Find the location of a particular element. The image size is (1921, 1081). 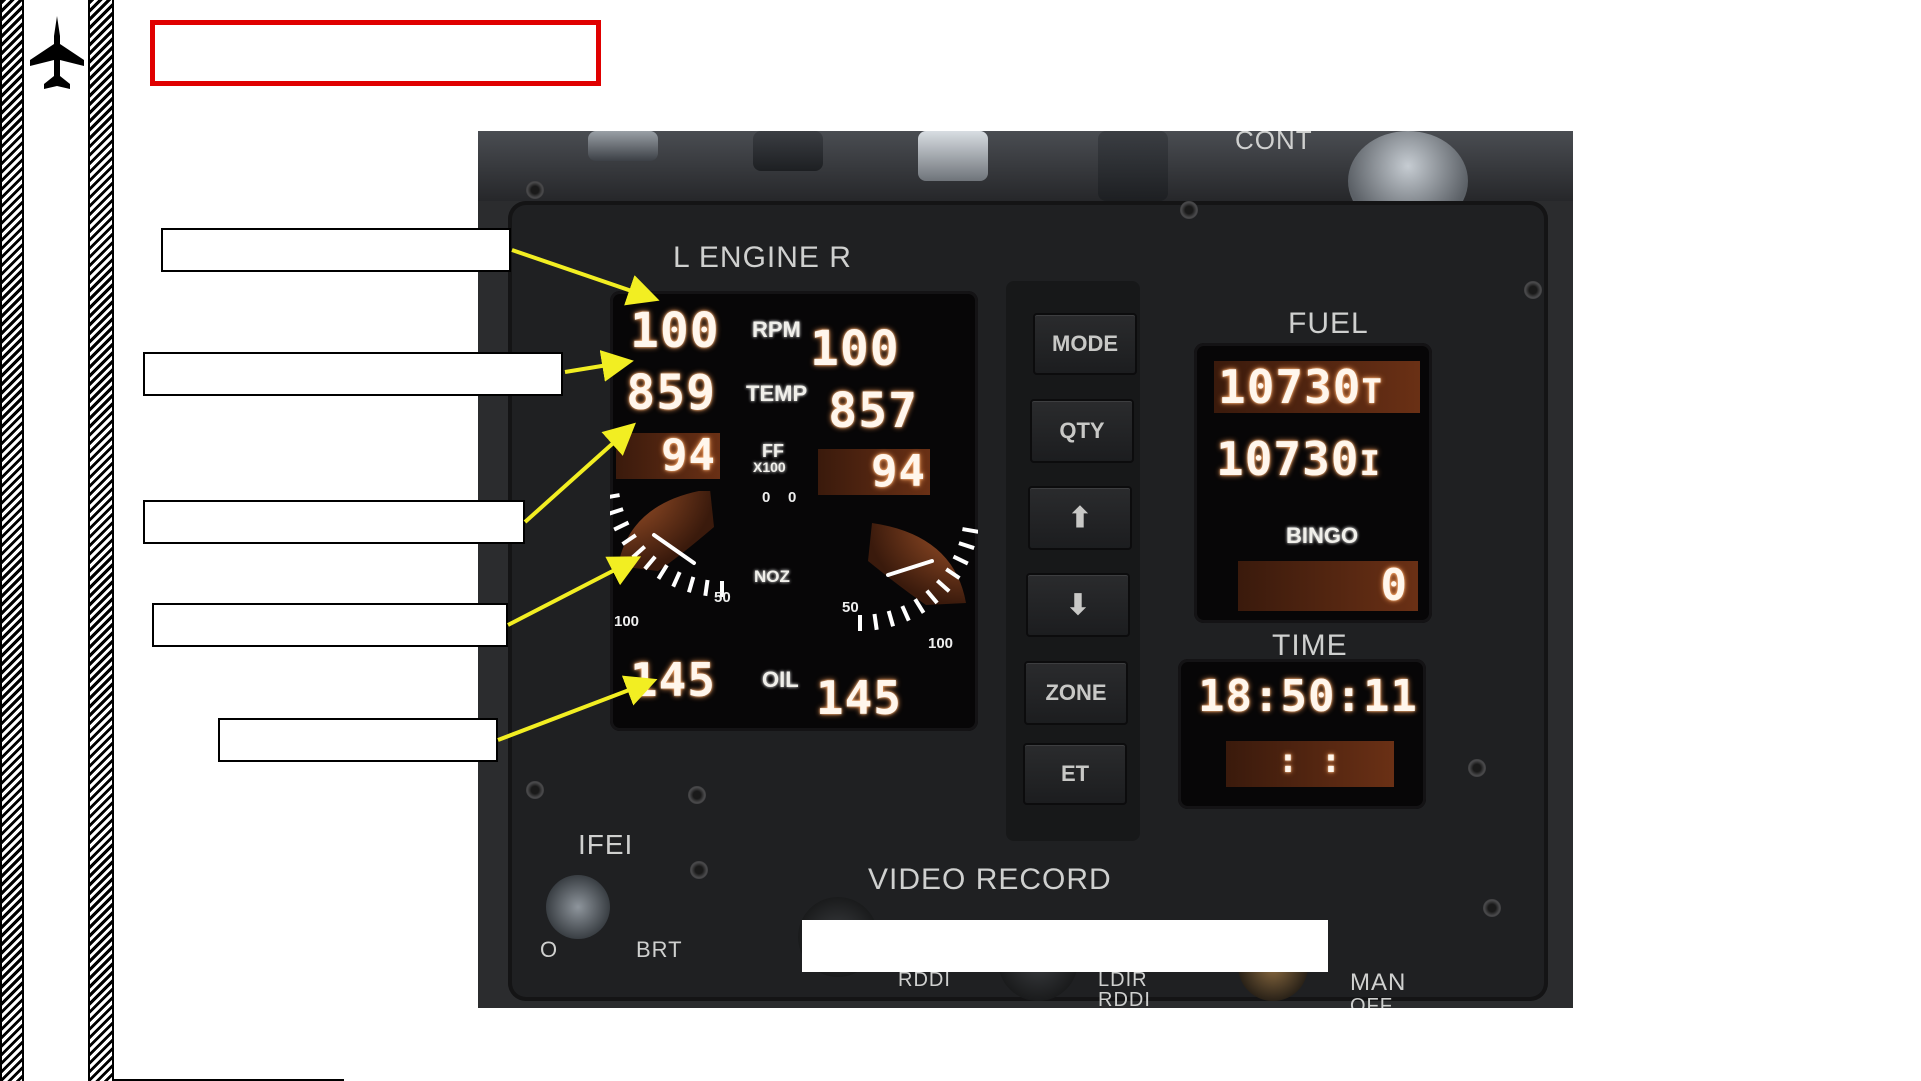

callout-bottom is located at coordinates (1065, 946).